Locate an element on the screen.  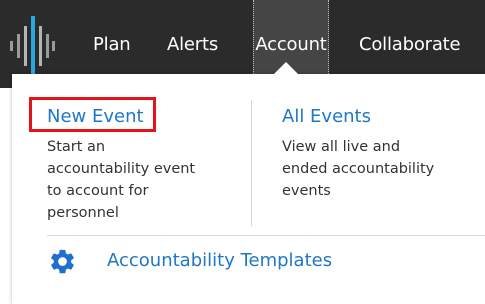
logo-icon is located at coordinates (32, 45).